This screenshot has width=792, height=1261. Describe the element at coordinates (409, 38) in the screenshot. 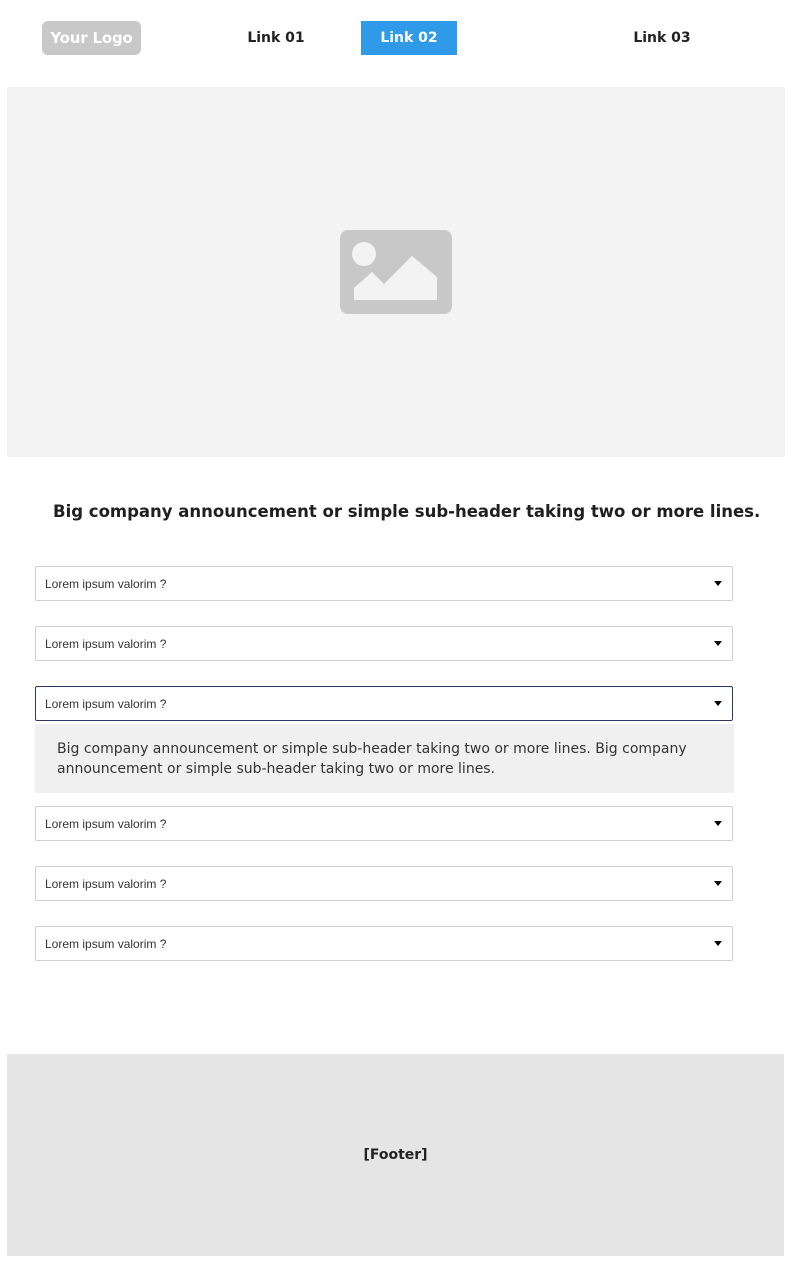

I see `nav-link-02: Link 02` at that location.